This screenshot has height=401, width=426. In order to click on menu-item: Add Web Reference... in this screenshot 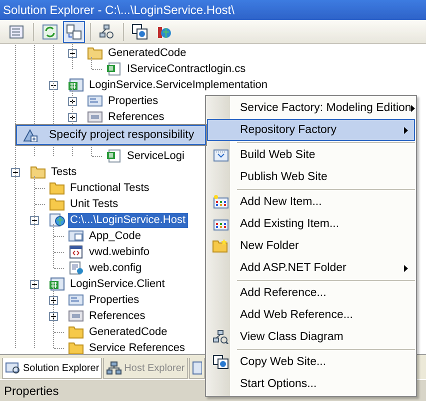, I will do `click(311, 315)`.